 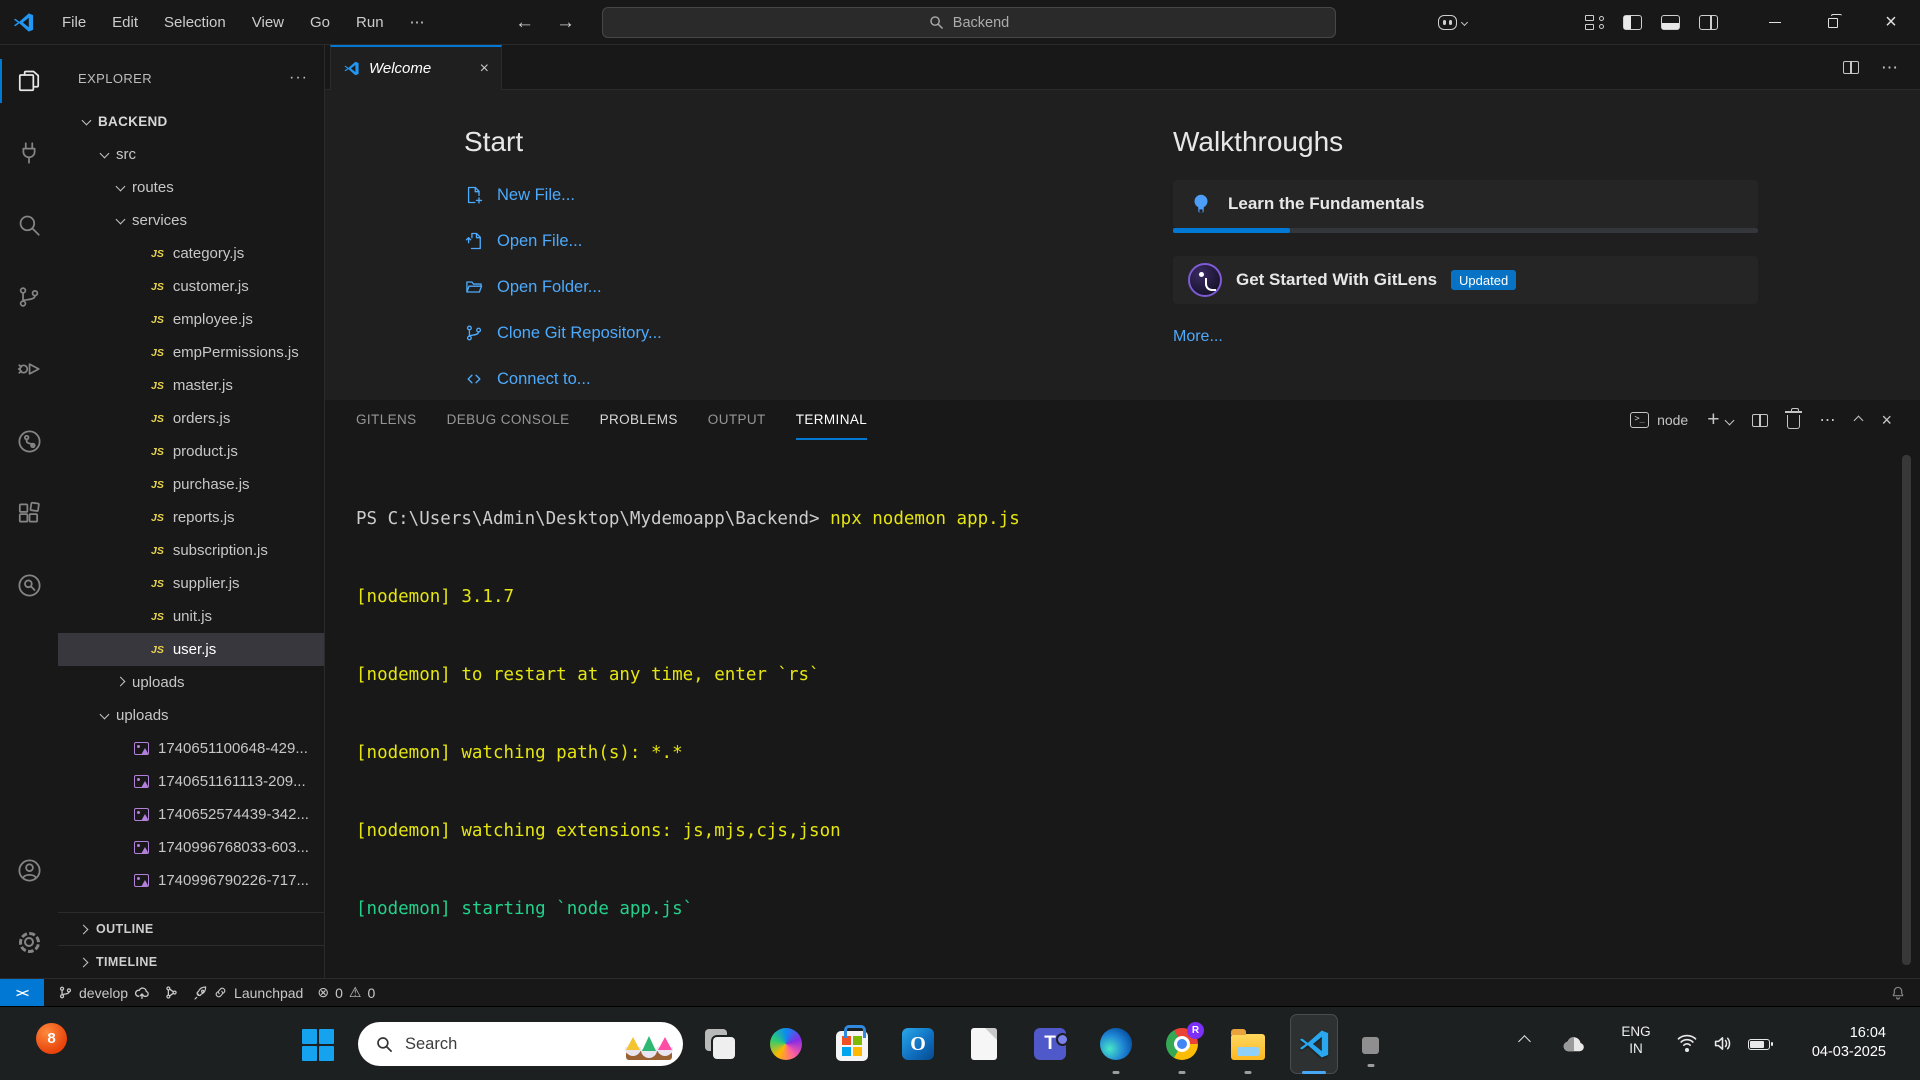 I want to click on tree-file: JS empPermissions.js, so click(x=191, y=352).